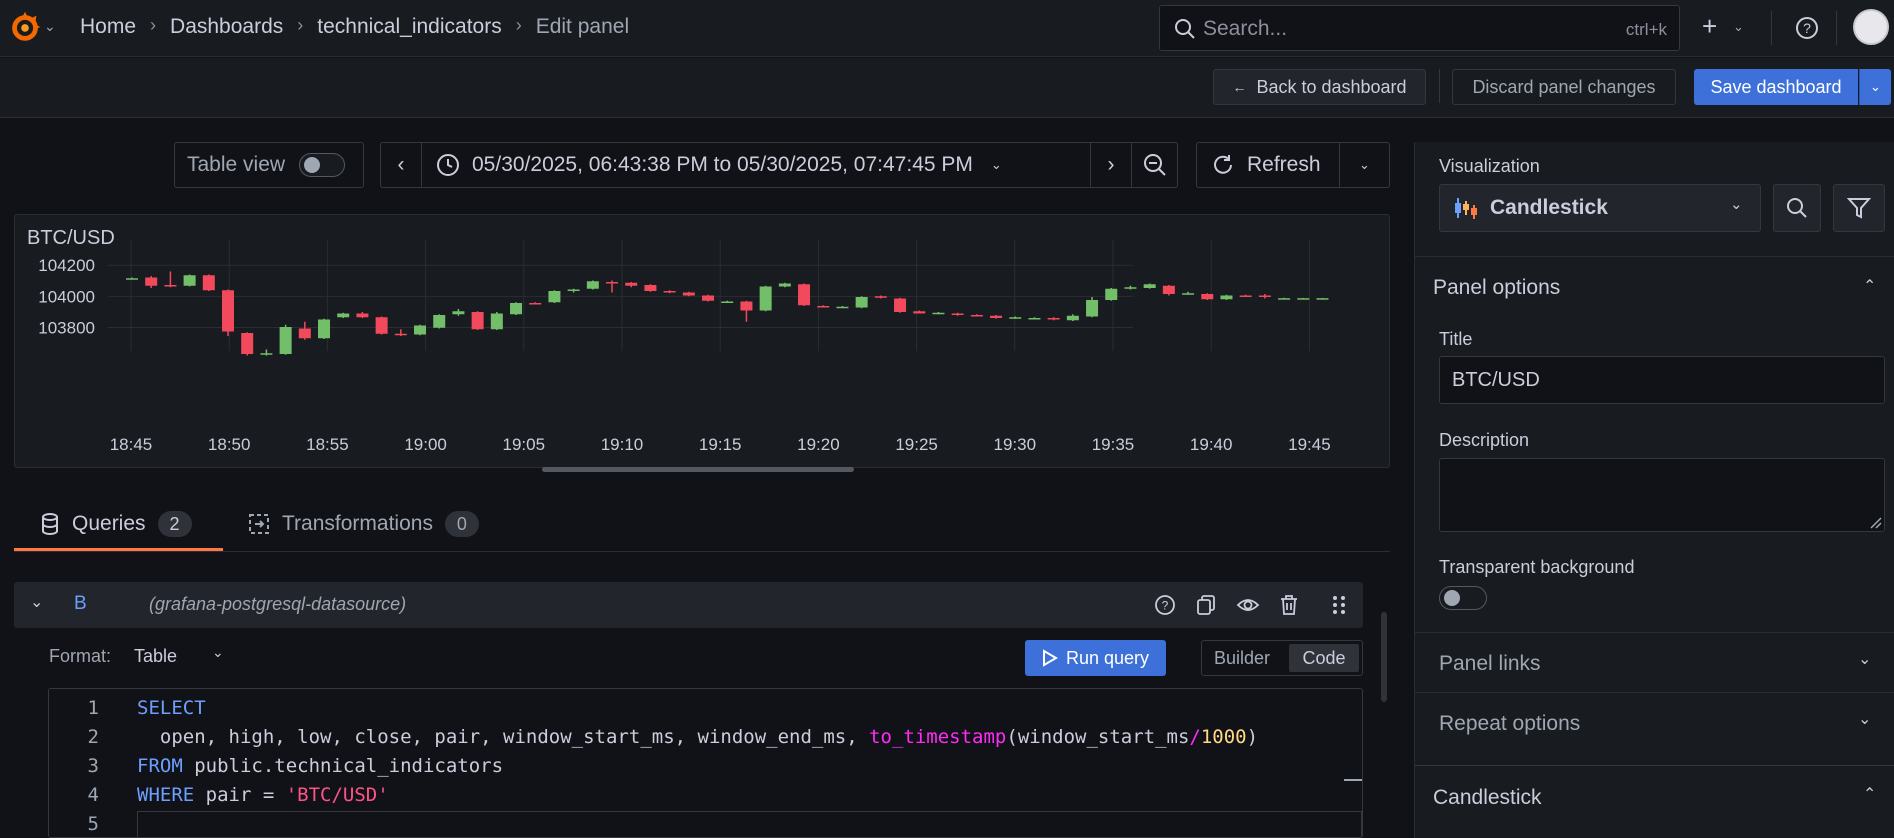 This screenshot has height=838, width=1894. I want to click on minimap-indicator, so click(1353, 780).